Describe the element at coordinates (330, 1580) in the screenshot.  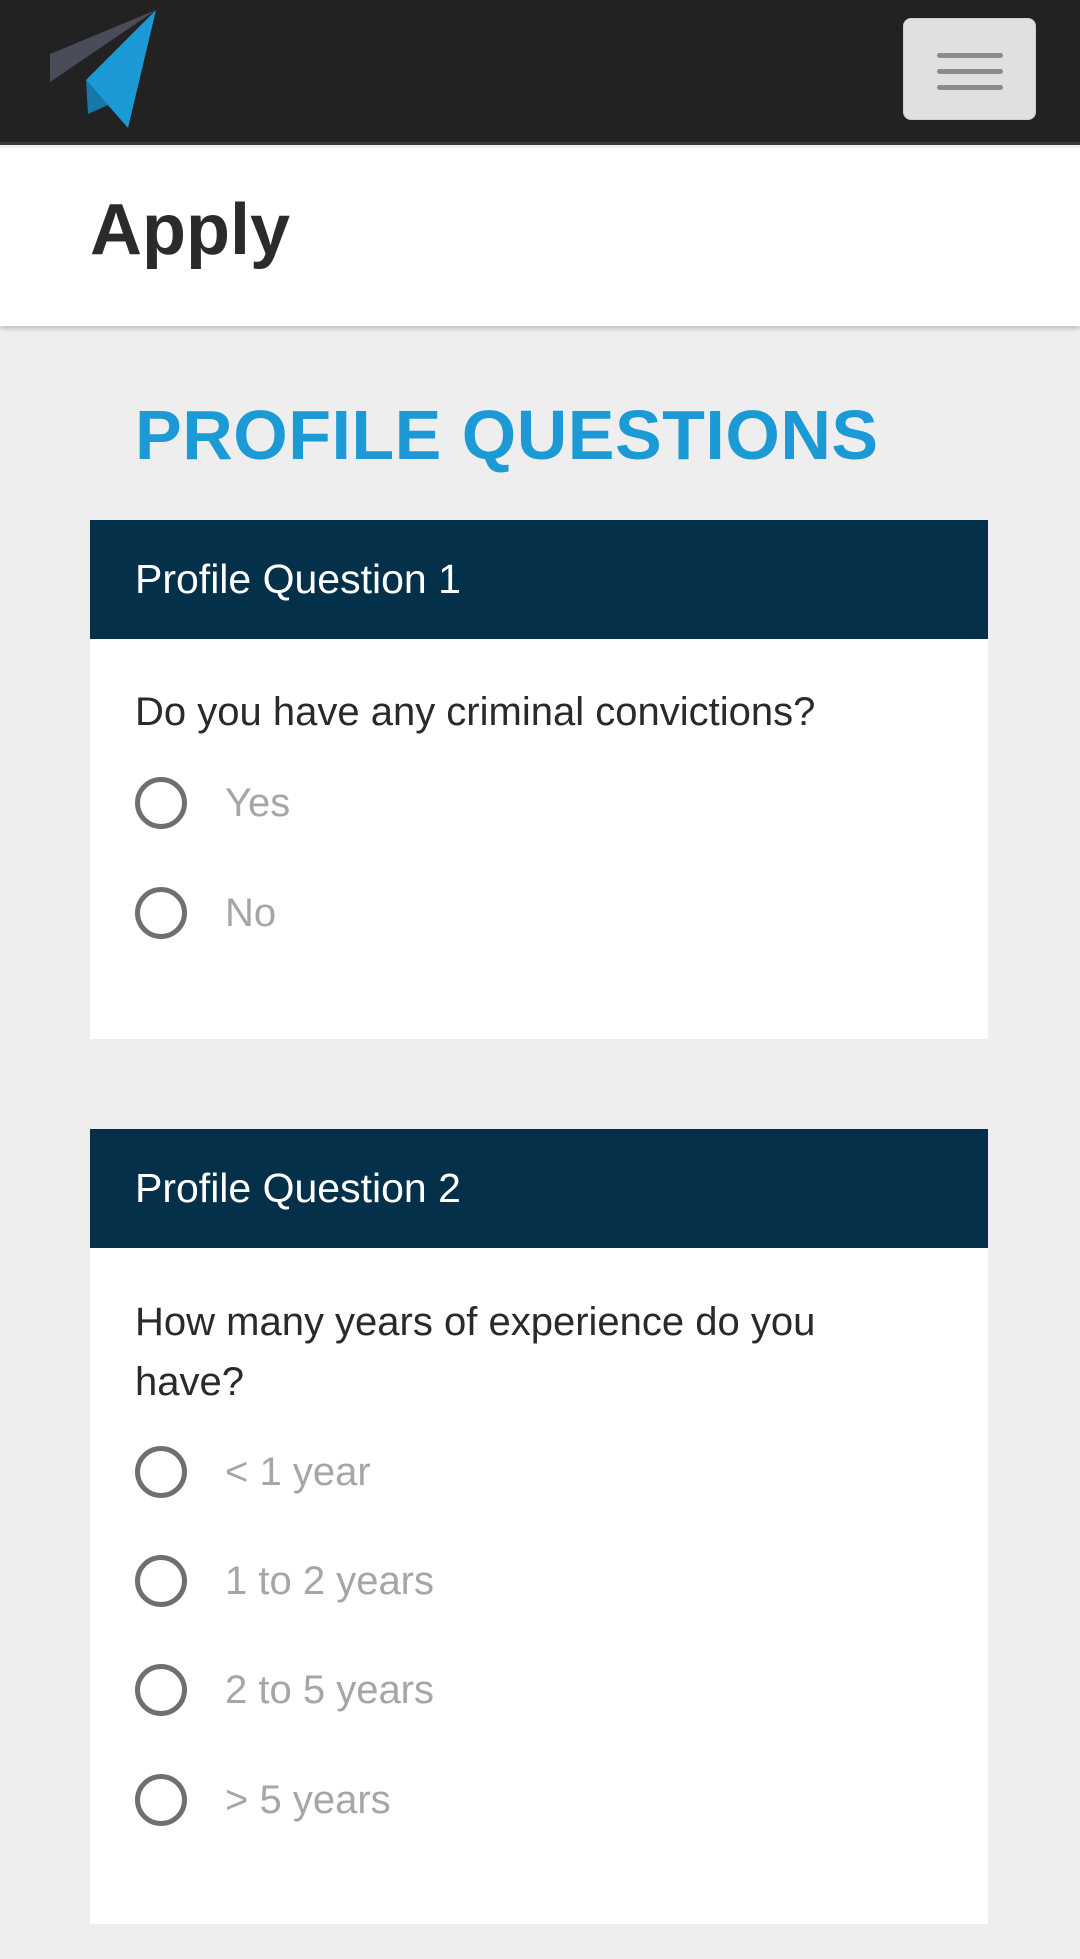
I see `radio-option-label: 1 to 2 years` at that location.